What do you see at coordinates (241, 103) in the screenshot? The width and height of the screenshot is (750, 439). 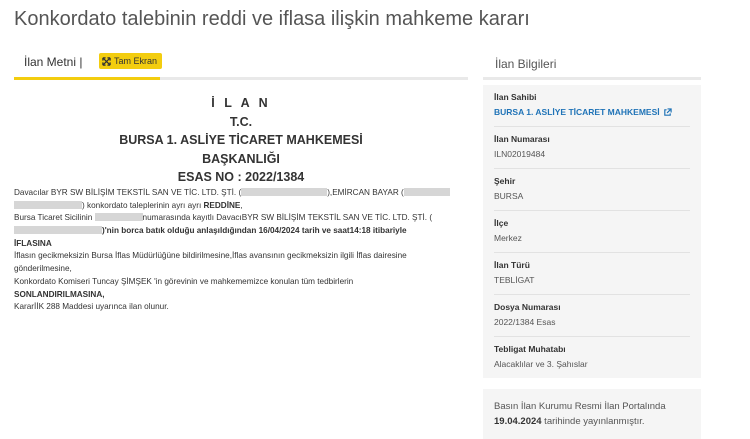 I see `doc-heading-ilan: İ L A N` at bounding box center [241, 103].